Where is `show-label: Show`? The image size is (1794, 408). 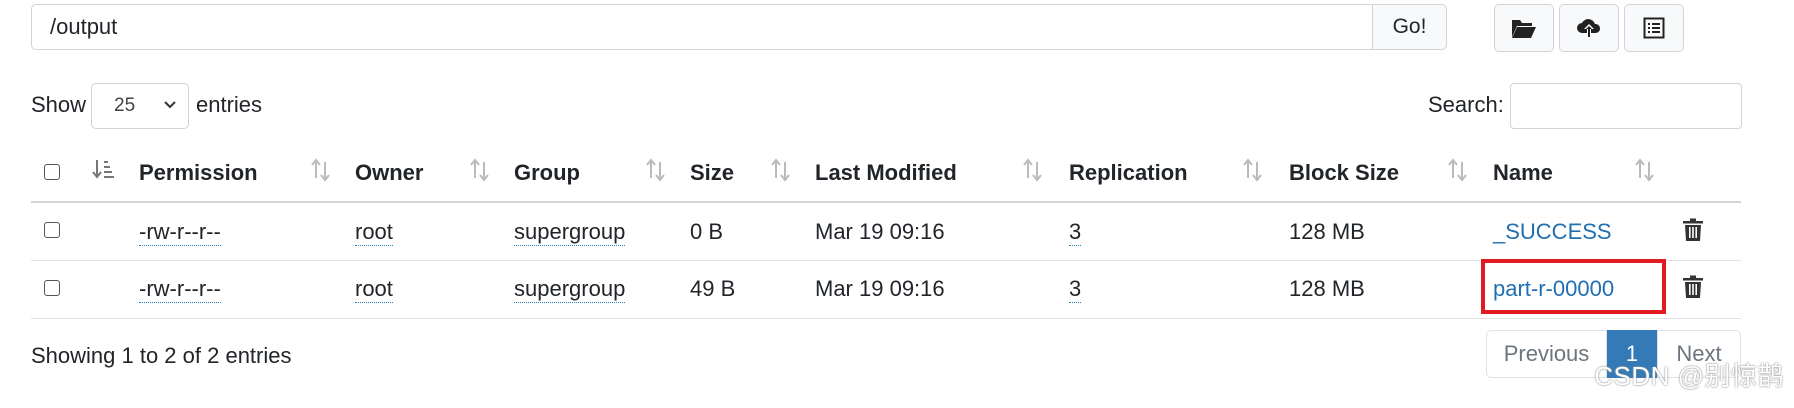
show-label: Show is located at coordinates (59, 104).